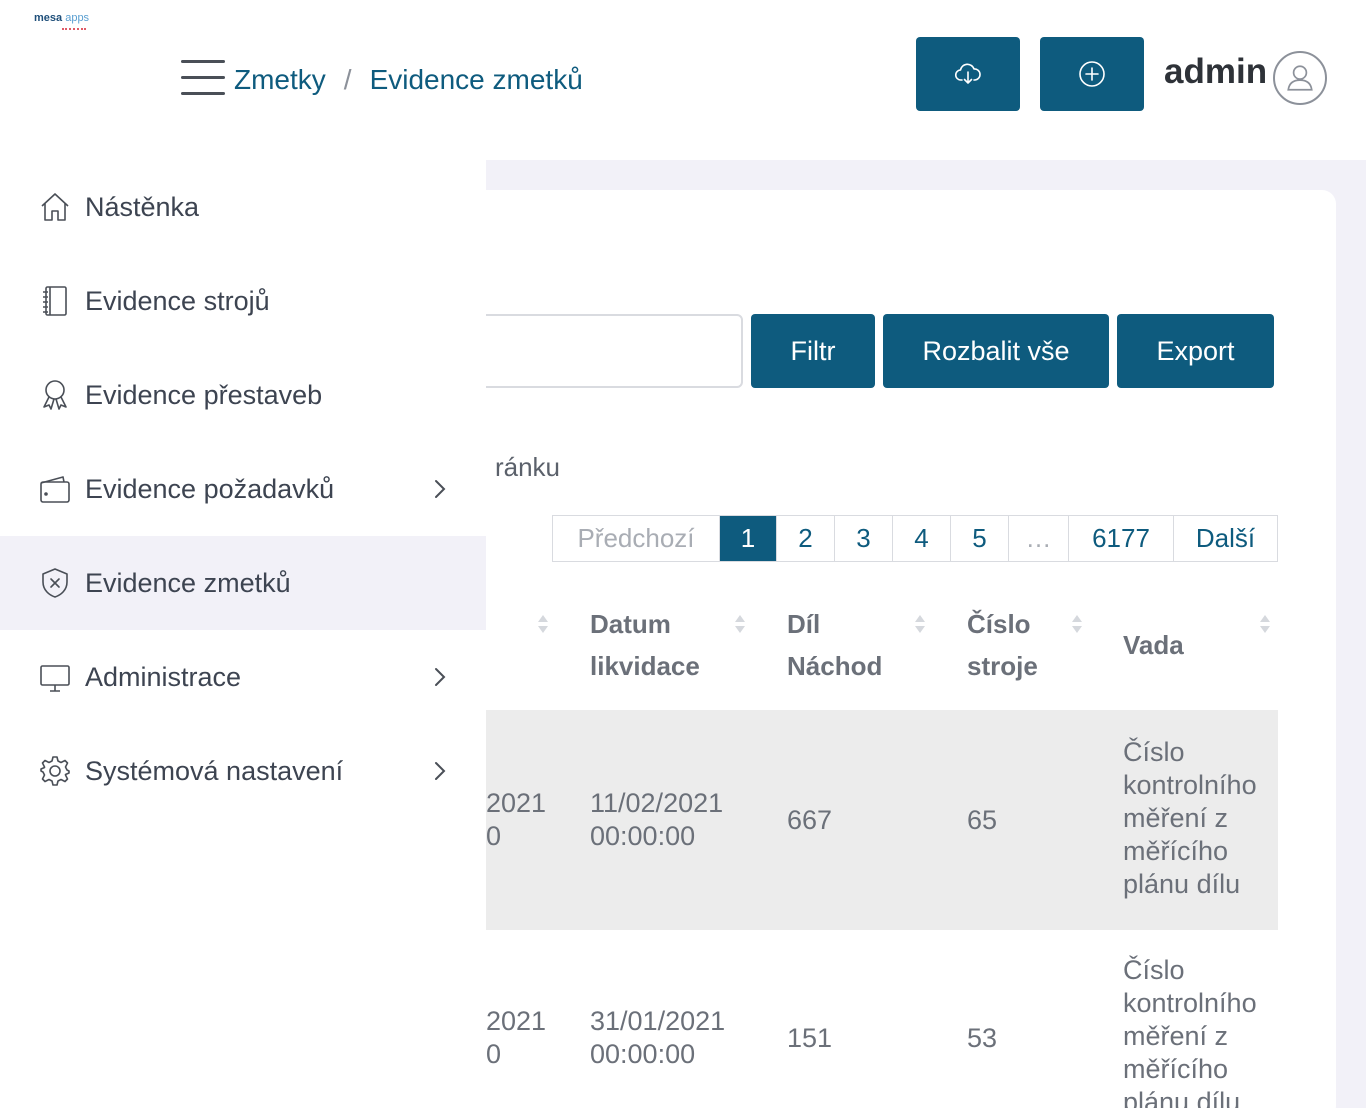 This screenshot has width=1366, height=1120. What do you see at coordinates (280, 80) in the screenshot?
I see `breadcrumb-section-link: Zmetky` at bounding box center [280, 80].